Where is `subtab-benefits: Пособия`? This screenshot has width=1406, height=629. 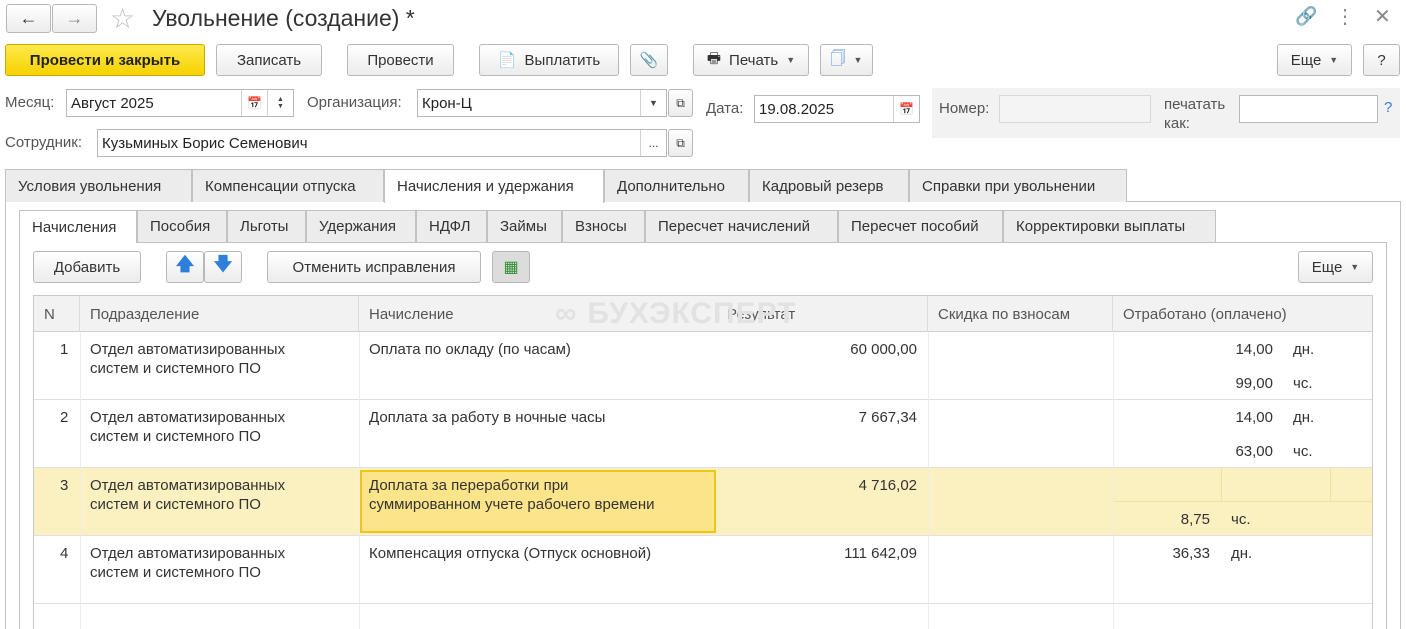 subtab-benefits: Пособия is located at coordinates (182, 226).